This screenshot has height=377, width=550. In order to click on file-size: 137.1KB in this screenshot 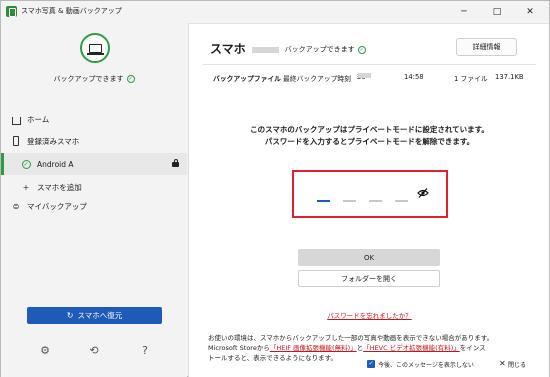, I will do `click(509, 77)`.